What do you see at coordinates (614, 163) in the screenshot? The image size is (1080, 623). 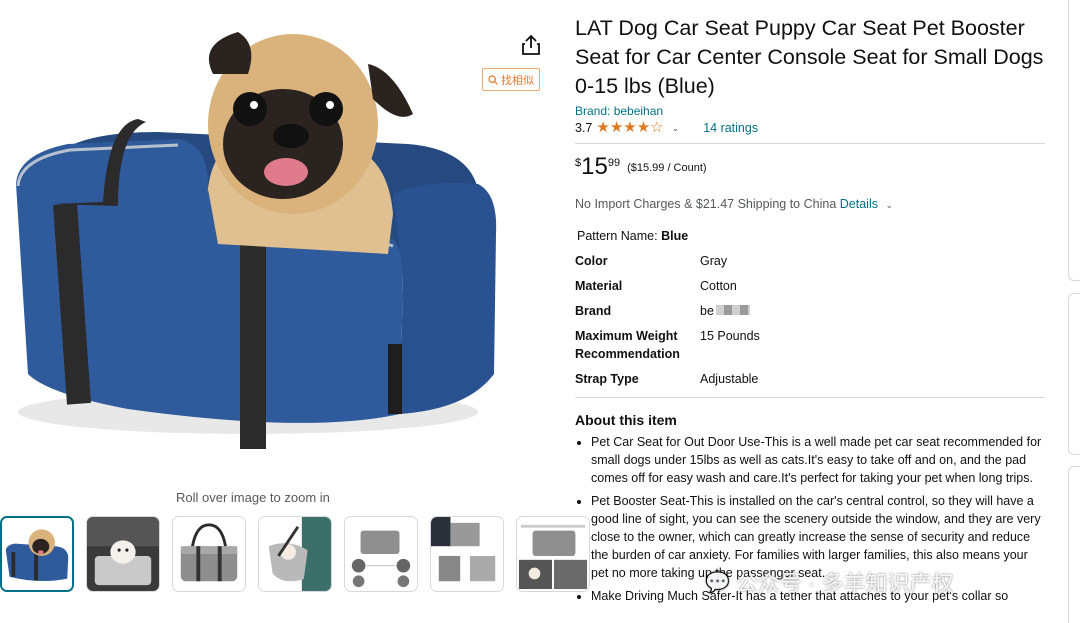 I see `price-fraction: 99` at bounding box center [614, 163].